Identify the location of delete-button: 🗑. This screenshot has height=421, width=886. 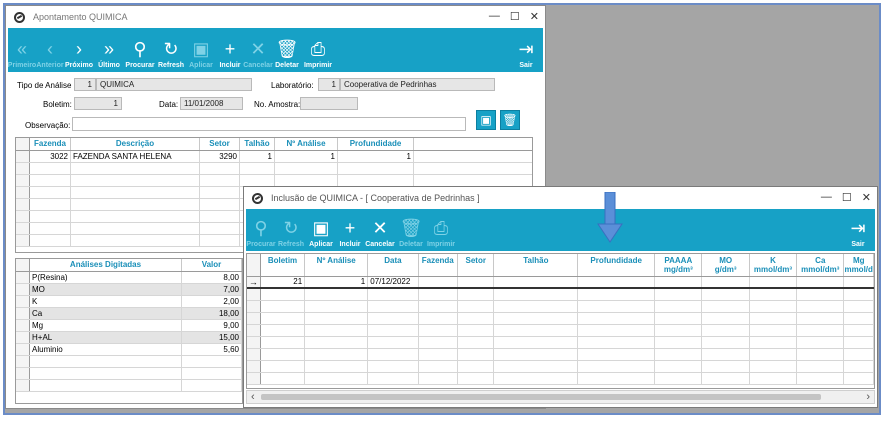
(510, 120).